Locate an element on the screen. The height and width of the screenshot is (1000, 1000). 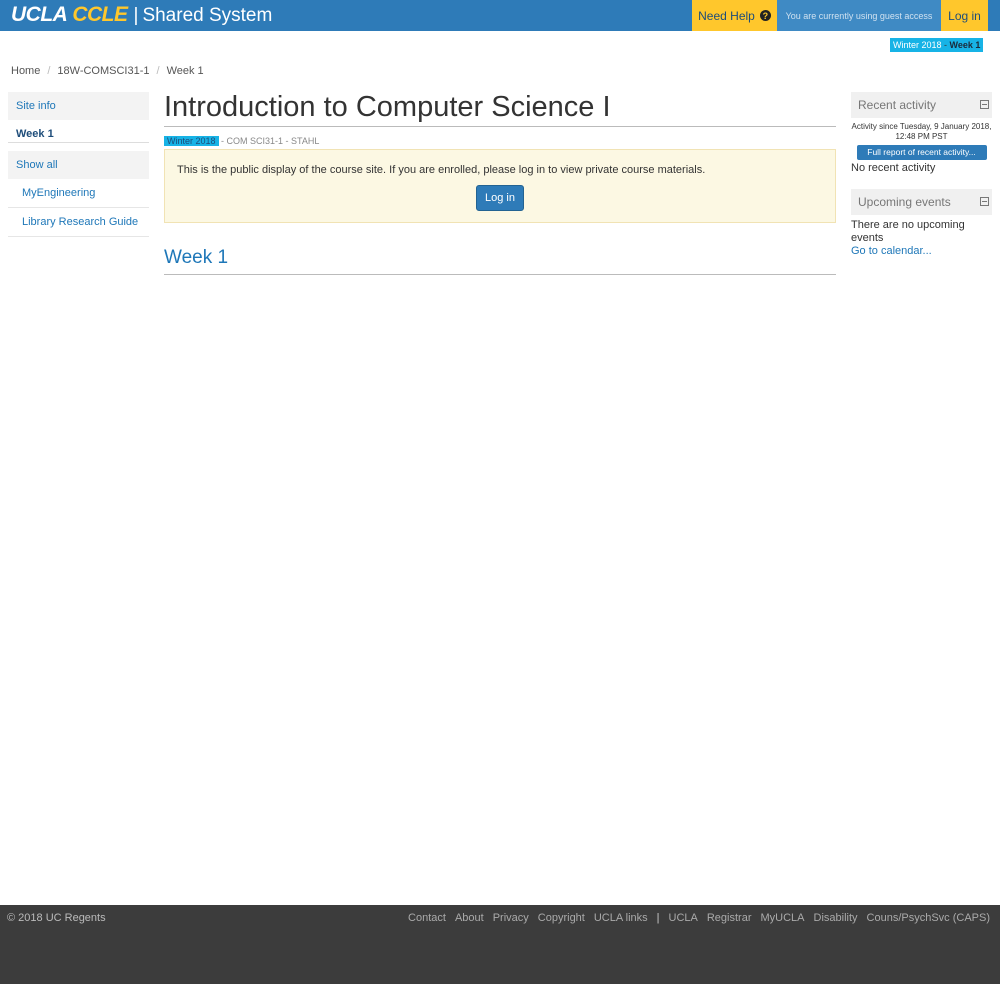
site-logo: UCLA CCLE | Shared System is located at coordinates (141, 16).